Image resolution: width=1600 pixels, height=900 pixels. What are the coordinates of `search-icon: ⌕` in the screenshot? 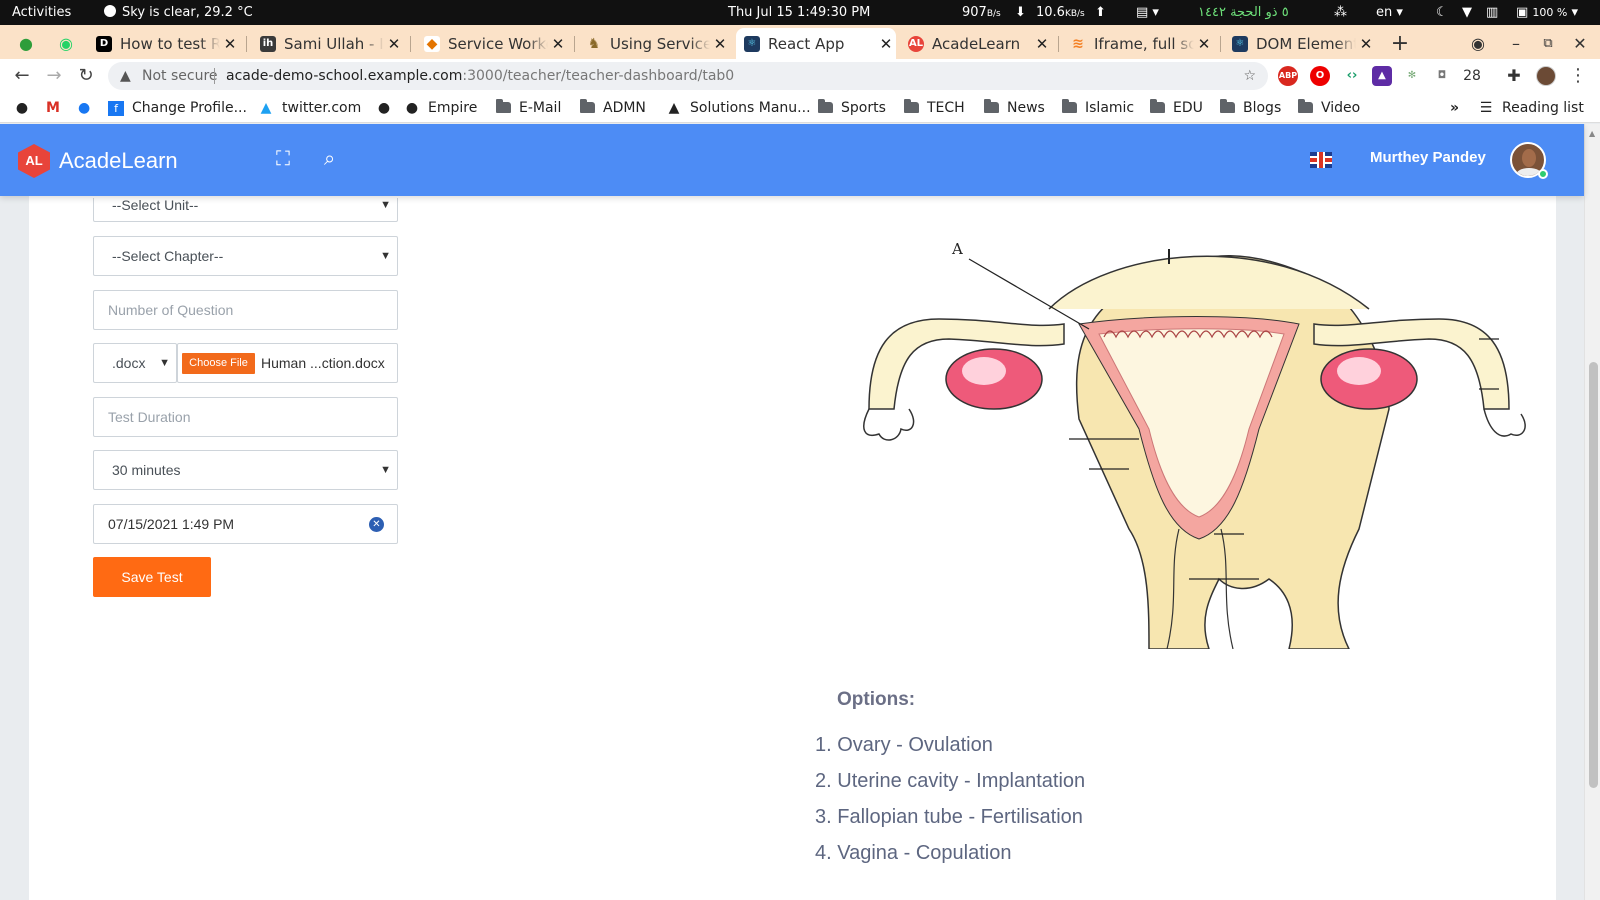 It's located at (329, 158).